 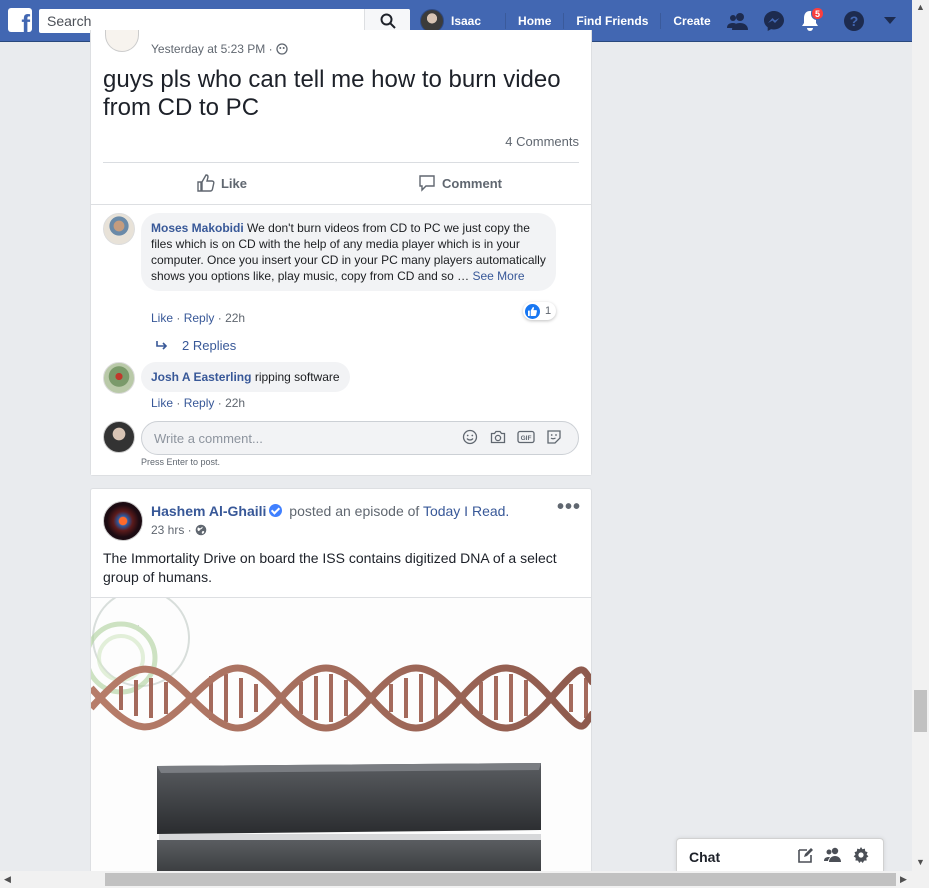 I want to click on create-link: Create, so click(x=691, y=21).